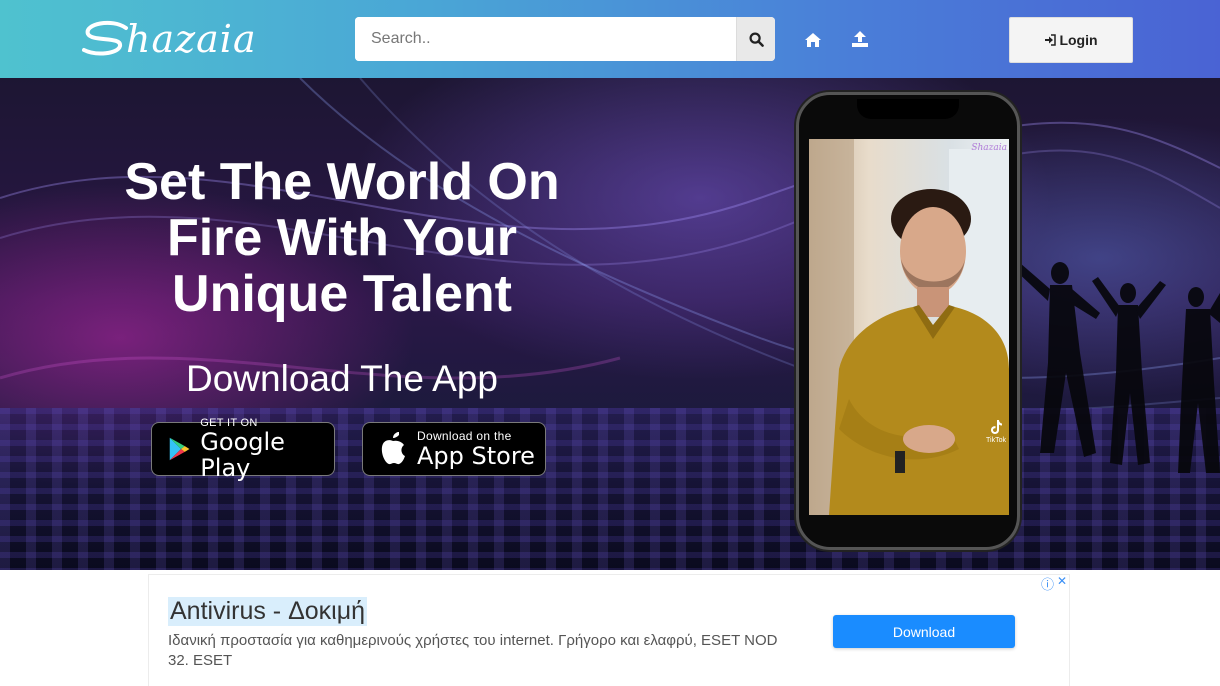 The image size is (1220, 686). Describe the element at coordinates (268, 611) in the screenshot. I see `ad-title: Antivirus - Δοκιμή` at that location.